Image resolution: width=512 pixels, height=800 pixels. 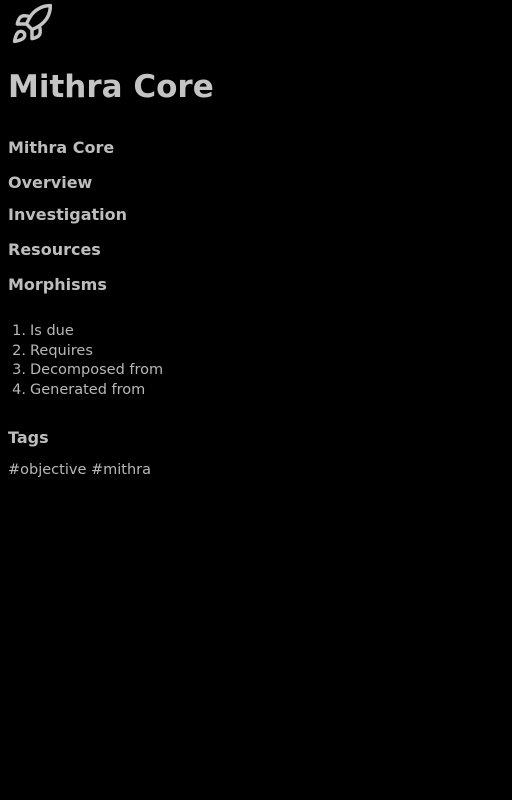 I want to click on section-heading-tags: Tags, so click(x=28, y=437).